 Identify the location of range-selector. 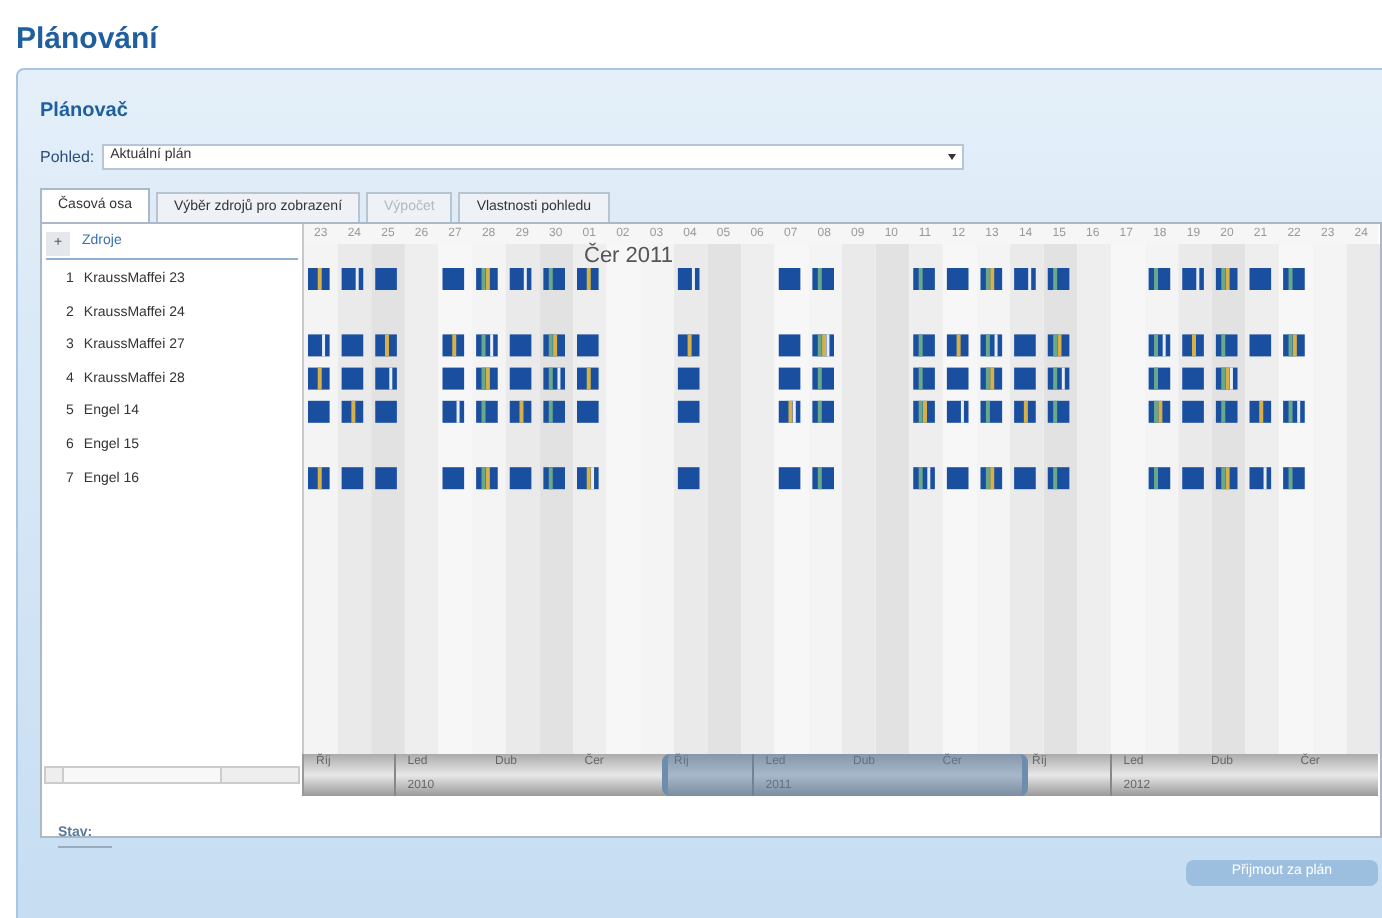
(845, 775).